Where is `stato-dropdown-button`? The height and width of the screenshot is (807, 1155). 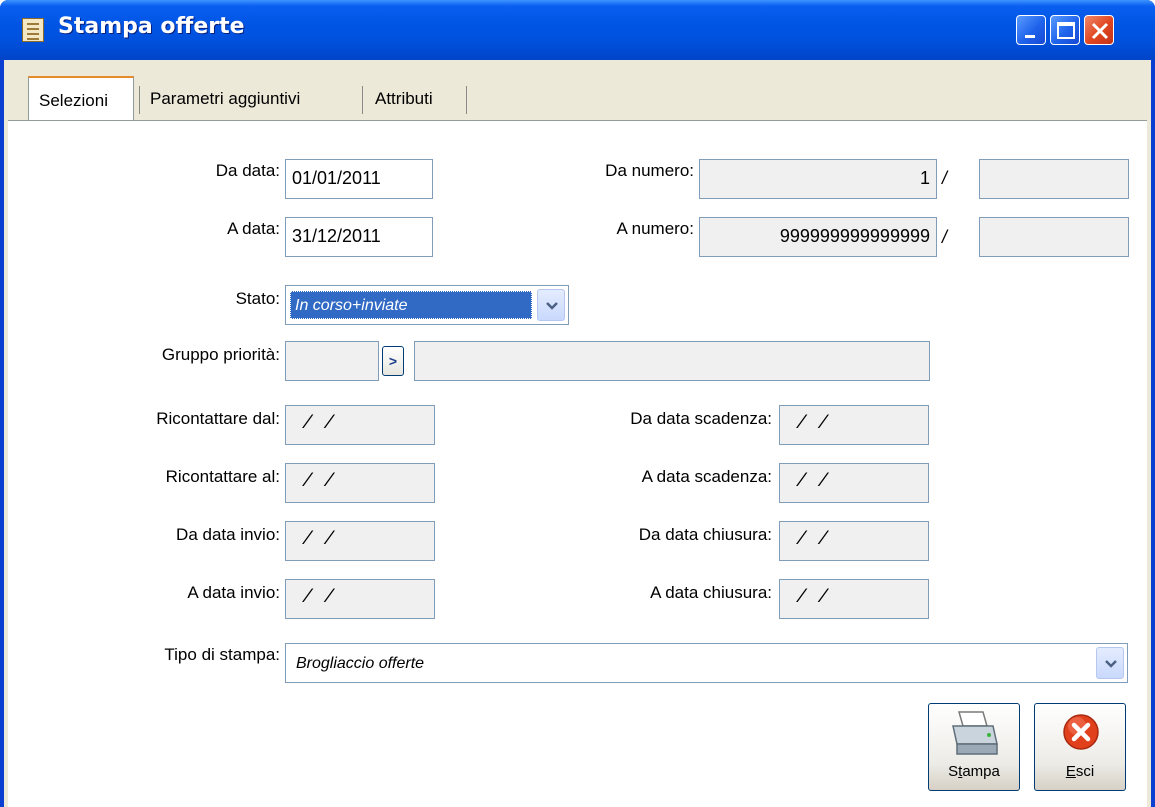 stato-dropdown-button is located at coordinates (551, 305).